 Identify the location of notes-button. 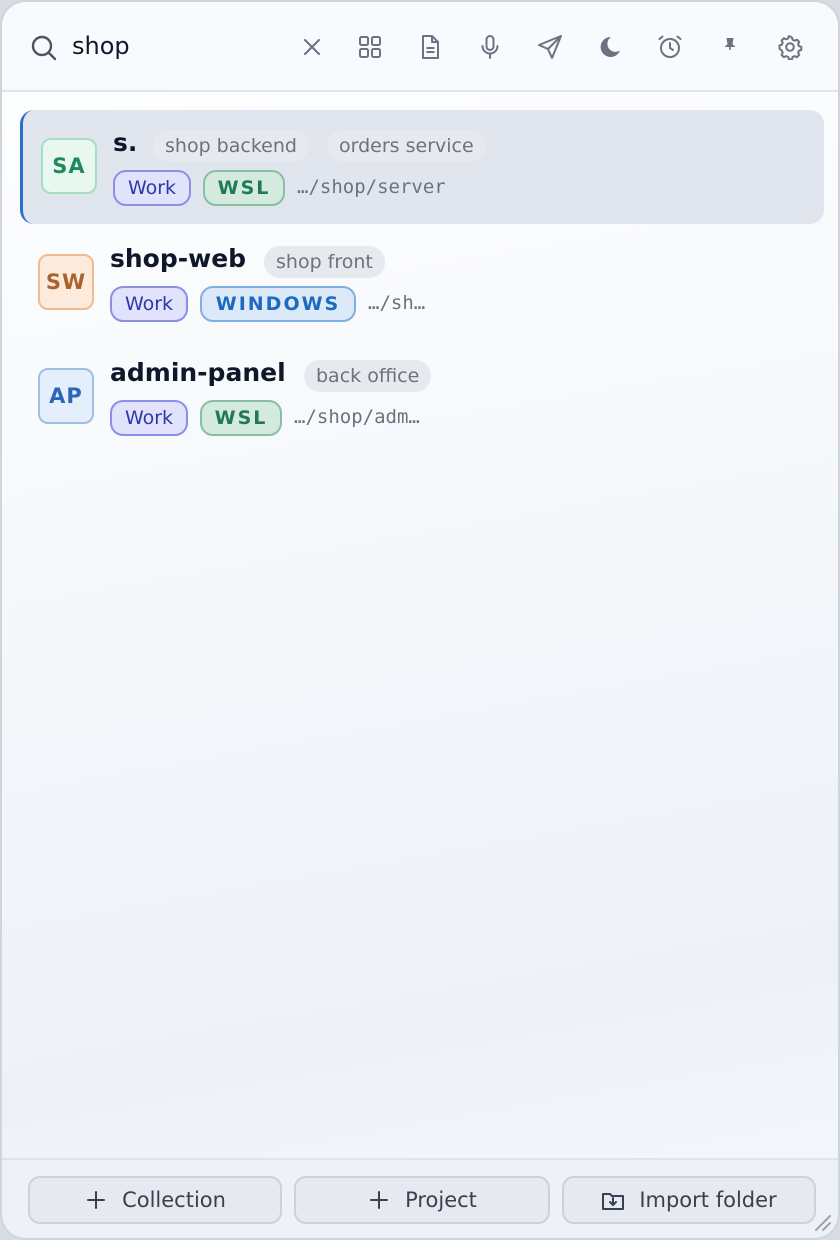
(430, 47).